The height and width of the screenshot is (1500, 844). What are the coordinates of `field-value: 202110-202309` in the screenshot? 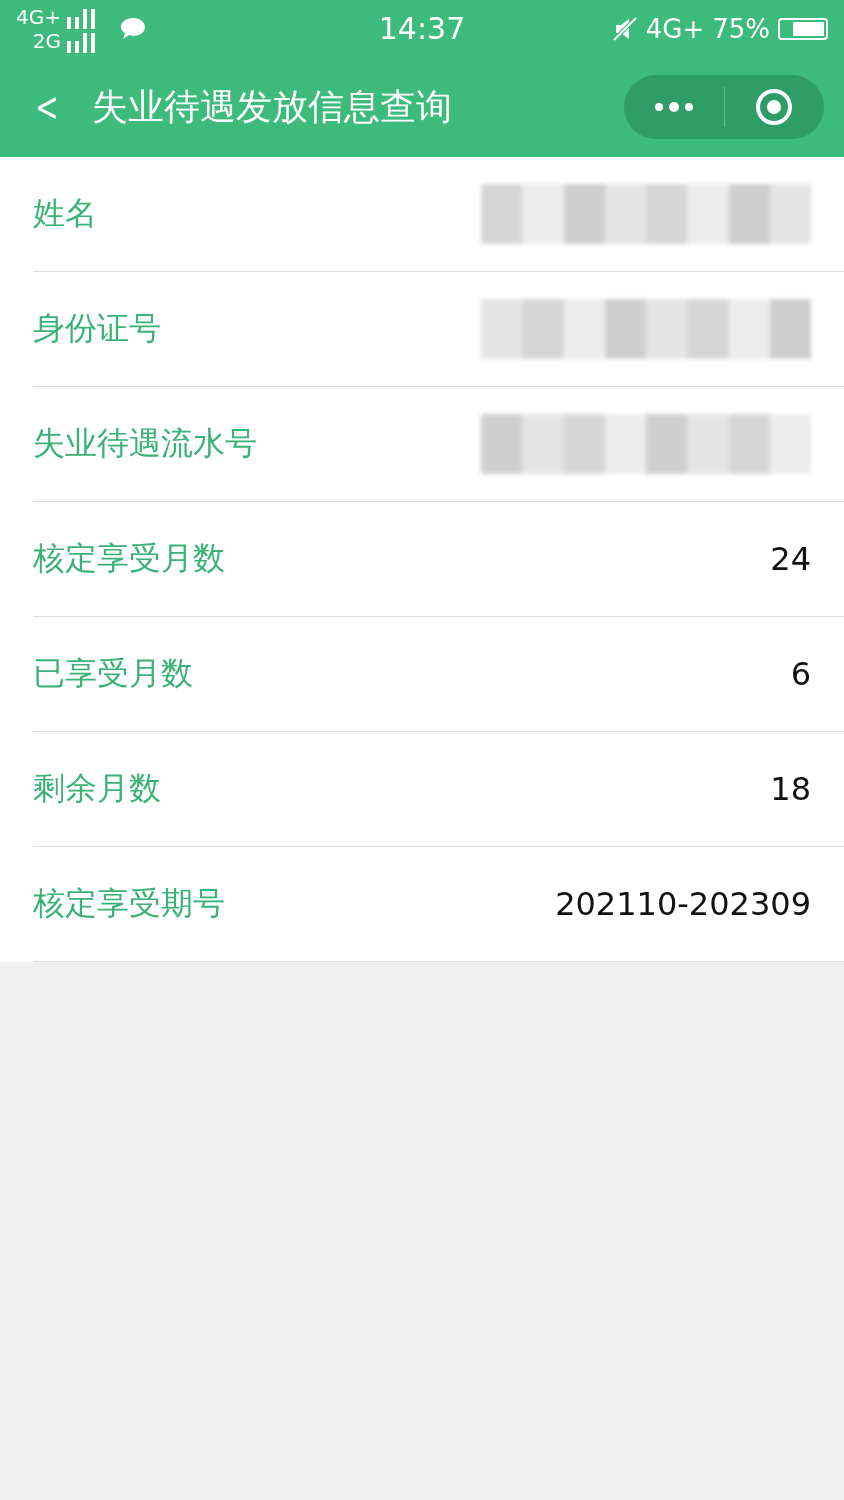 It's located at (683, 904).